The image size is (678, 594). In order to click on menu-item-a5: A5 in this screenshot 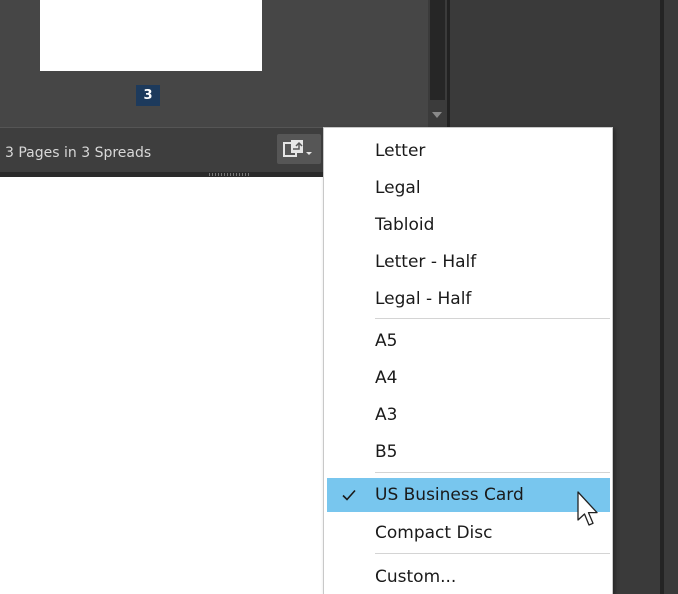, I will do `click(468, 341)`.